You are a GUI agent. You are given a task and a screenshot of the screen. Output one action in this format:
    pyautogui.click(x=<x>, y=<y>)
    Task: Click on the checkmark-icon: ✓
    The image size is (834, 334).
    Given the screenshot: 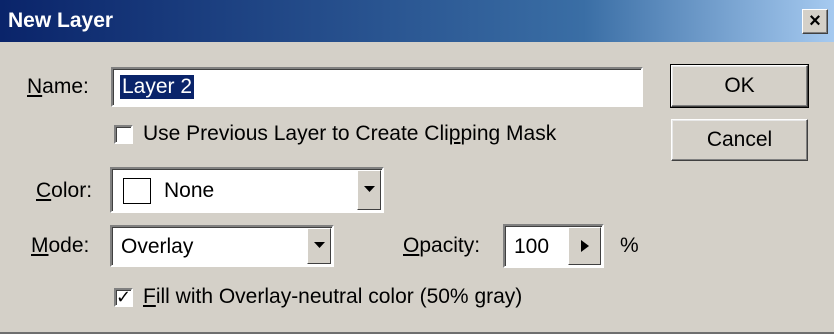 What is the action you would take?
    pyautogui.click(x=124, y=297)
    